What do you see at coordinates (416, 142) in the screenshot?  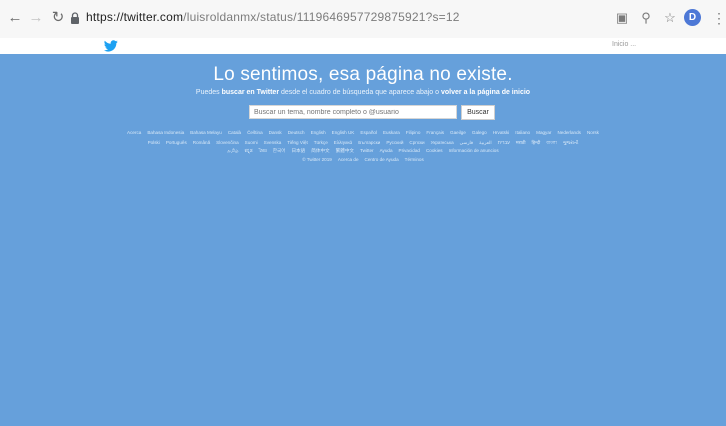 I see `footer-link: Српски` at bounding box center [416, 142].